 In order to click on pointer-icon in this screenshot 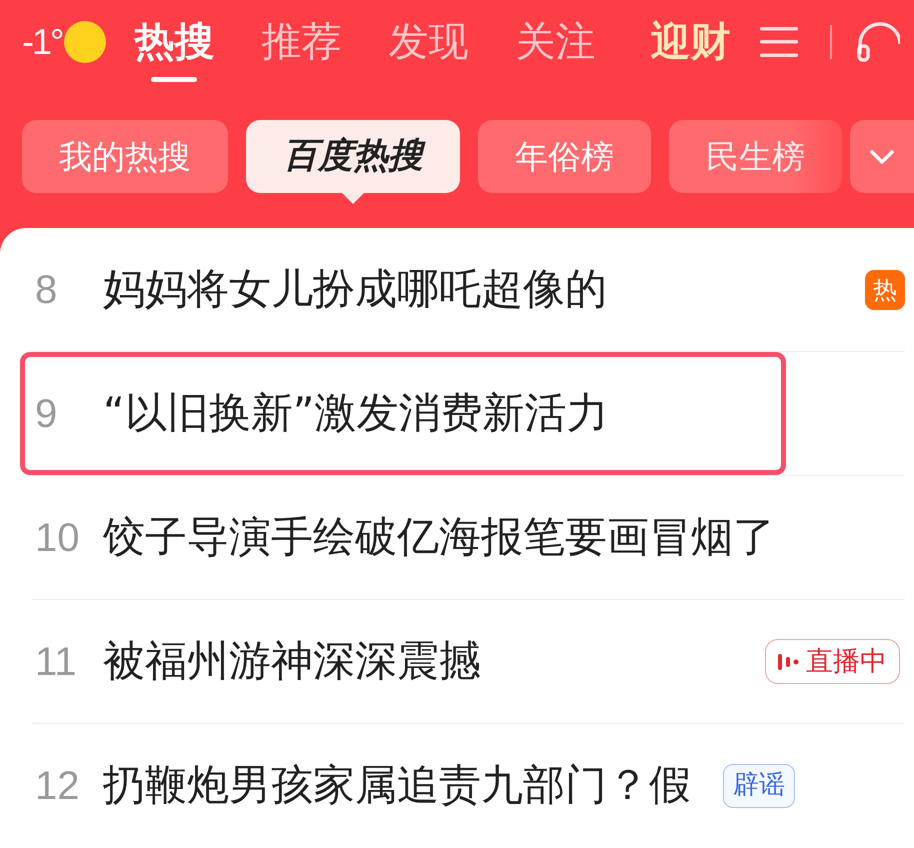, I will do `click(353, 198)`.